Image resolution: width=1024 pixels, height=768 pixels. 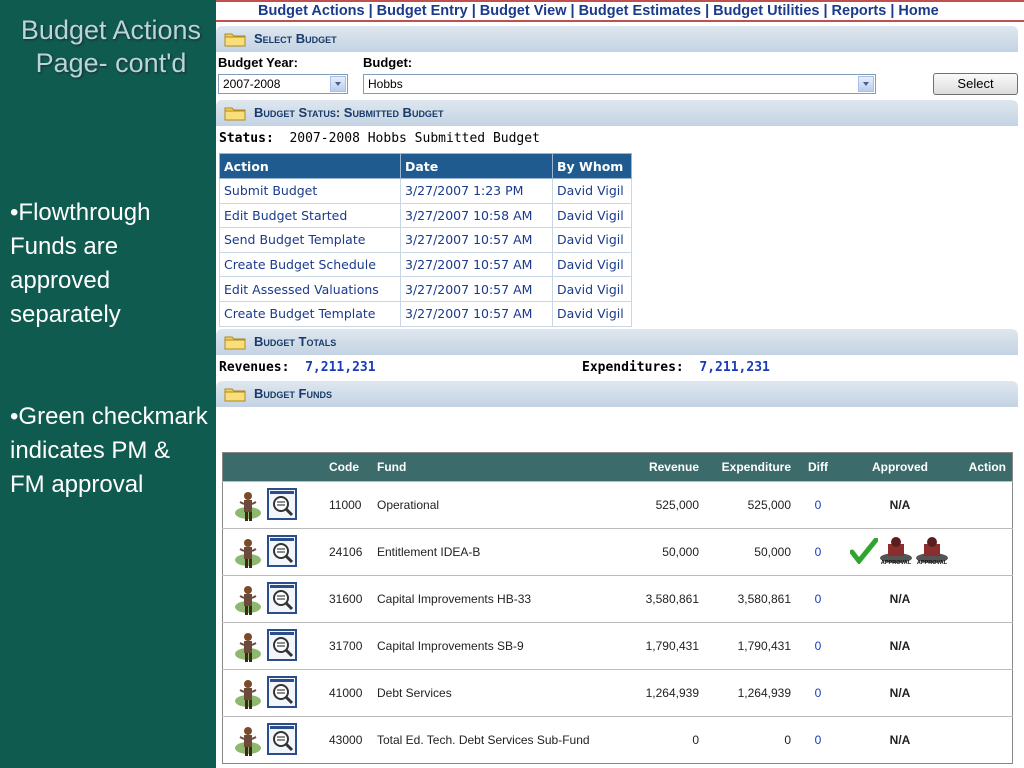 I want to click on expenditure-cell: 3,580,861, so click(x=751, y=599).